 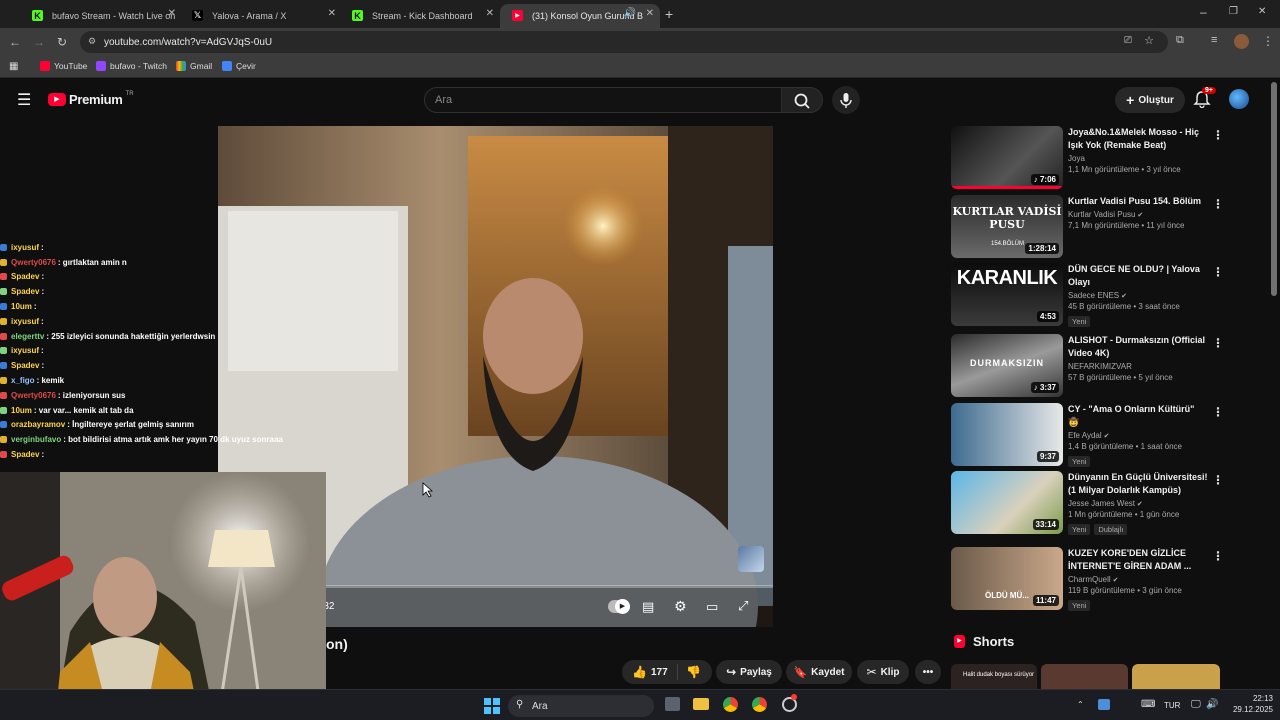 I want to click on bookmark-gmail: Gmail, so click(x=194, y=66).